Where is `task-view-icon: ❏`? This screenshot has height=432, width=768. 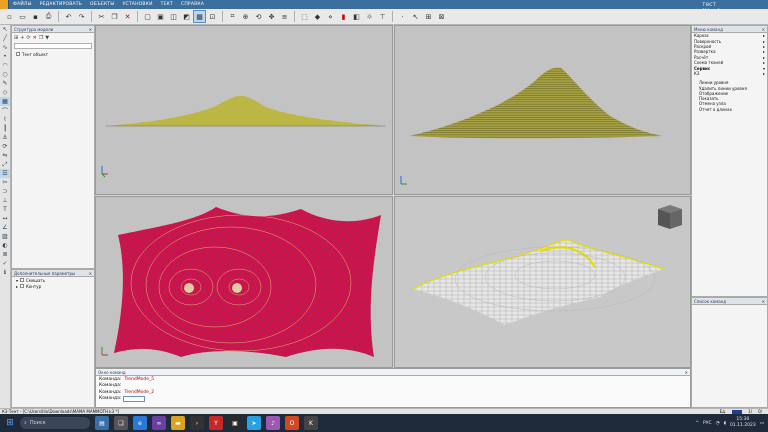
task-view-icon: ❏ is located at coordinates (121, 423).